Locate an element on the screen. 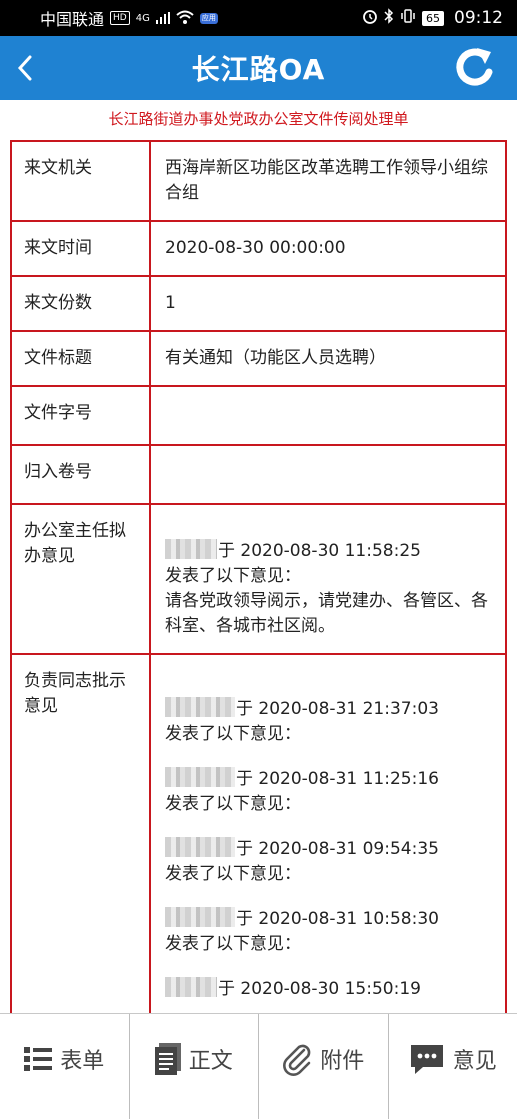 This screenshot has width=517, height=1119. app-notification-icon: 应用 is located at coordinates (208, 18).